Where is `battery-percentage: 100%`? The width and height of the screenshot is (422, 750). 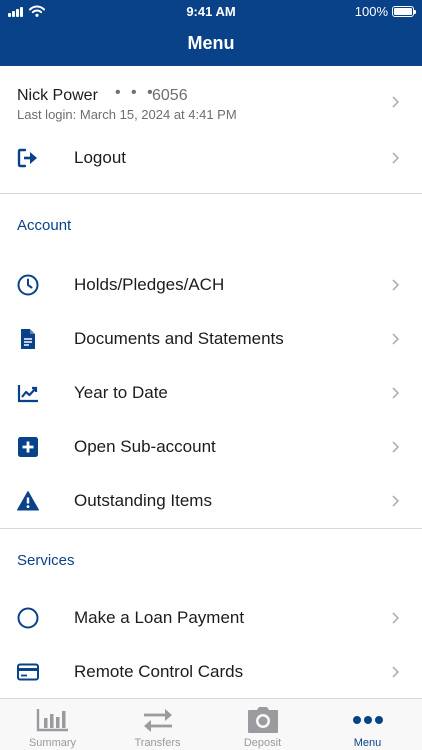 battery-percentage: 100% is located at coordinates (371, 11).